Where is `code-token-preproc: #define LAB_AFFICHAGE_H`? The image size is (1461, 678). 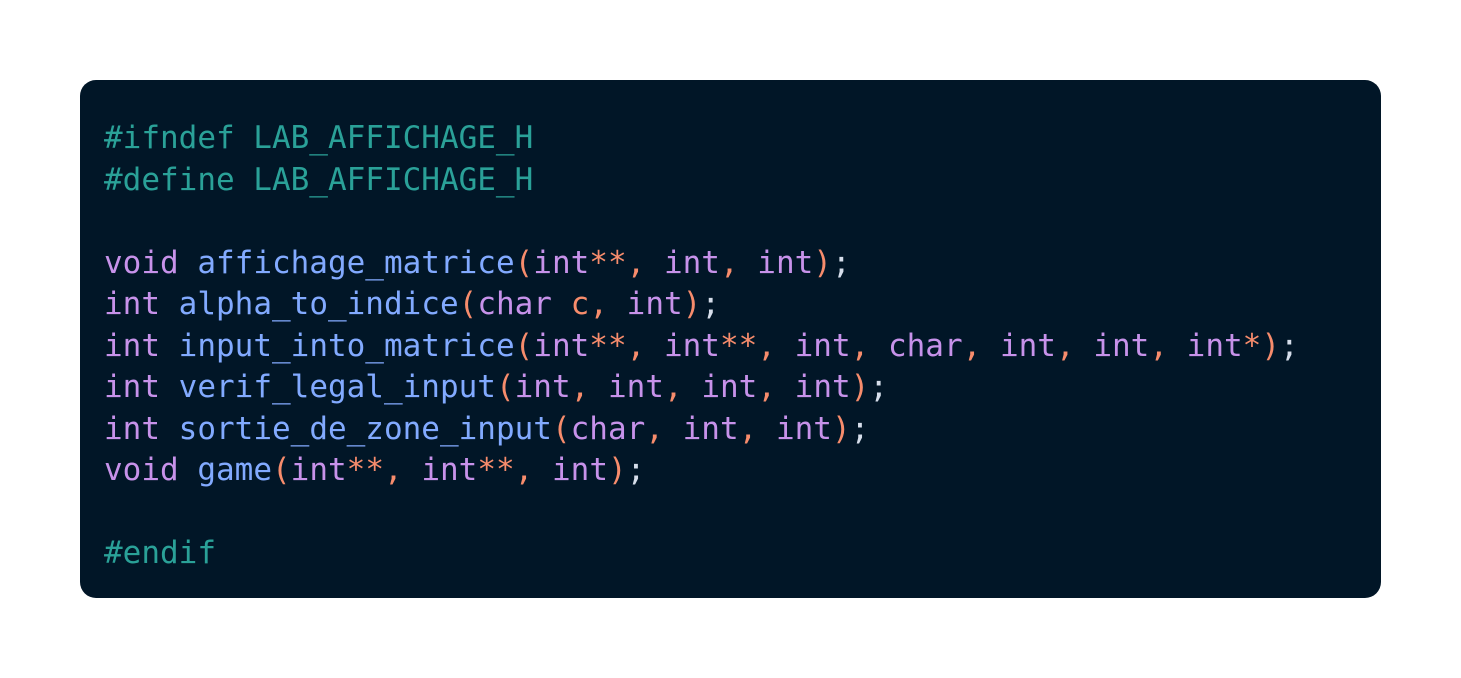 code-token-preproc: #define LAB_AFFICHAGE_H is located at coordinates (319, 179).